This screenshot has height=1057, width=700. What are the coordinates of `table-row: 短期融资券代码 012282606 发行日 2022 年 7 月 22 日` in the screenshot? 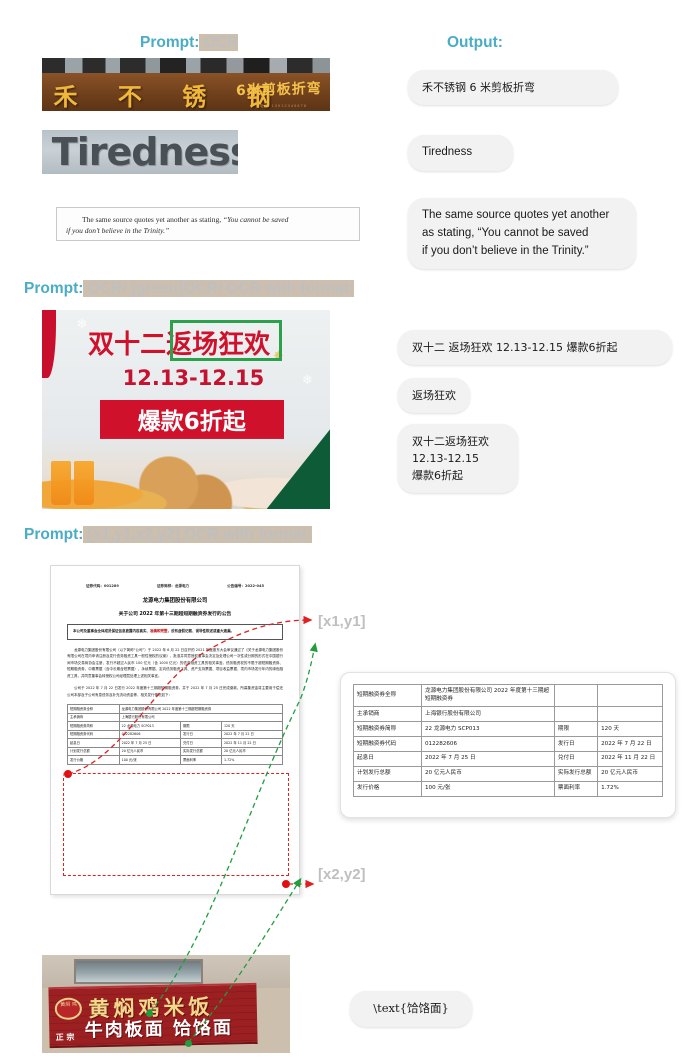 It's located at (508, 744).